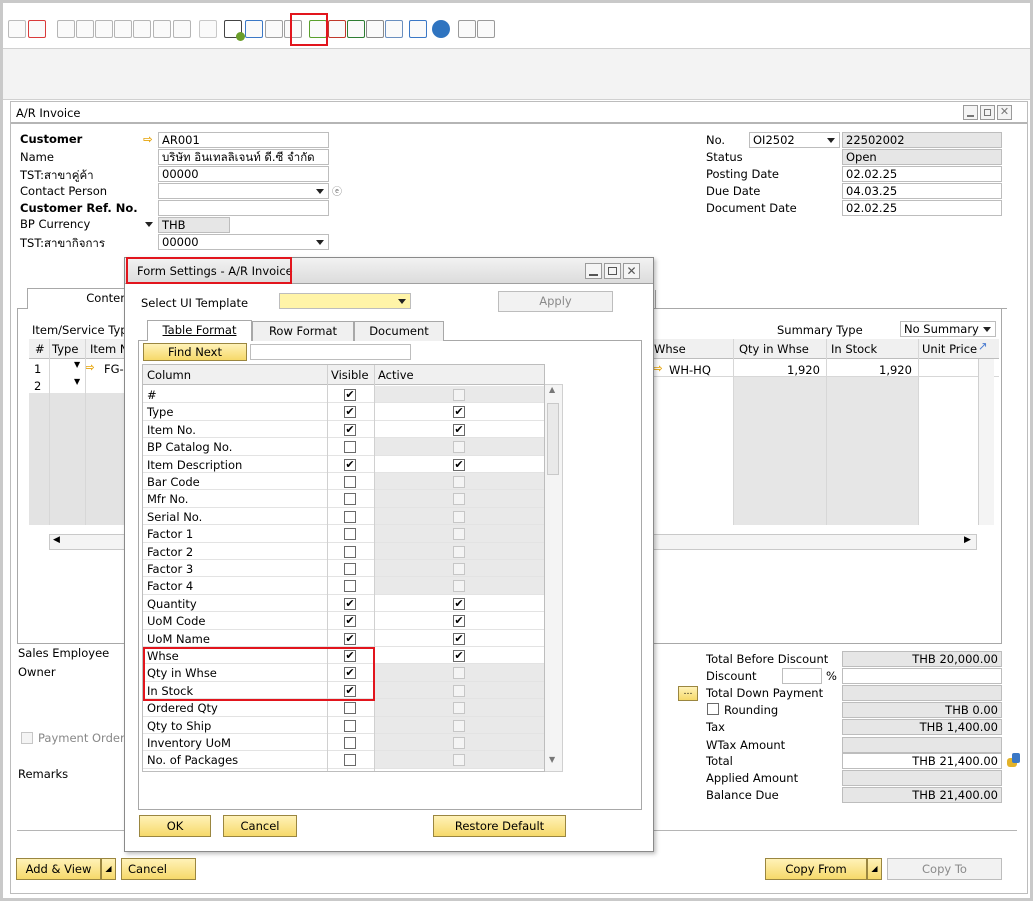  Describe the element at coordinates (418, 29) in the screenshot. I see `browser-icon` at that location.